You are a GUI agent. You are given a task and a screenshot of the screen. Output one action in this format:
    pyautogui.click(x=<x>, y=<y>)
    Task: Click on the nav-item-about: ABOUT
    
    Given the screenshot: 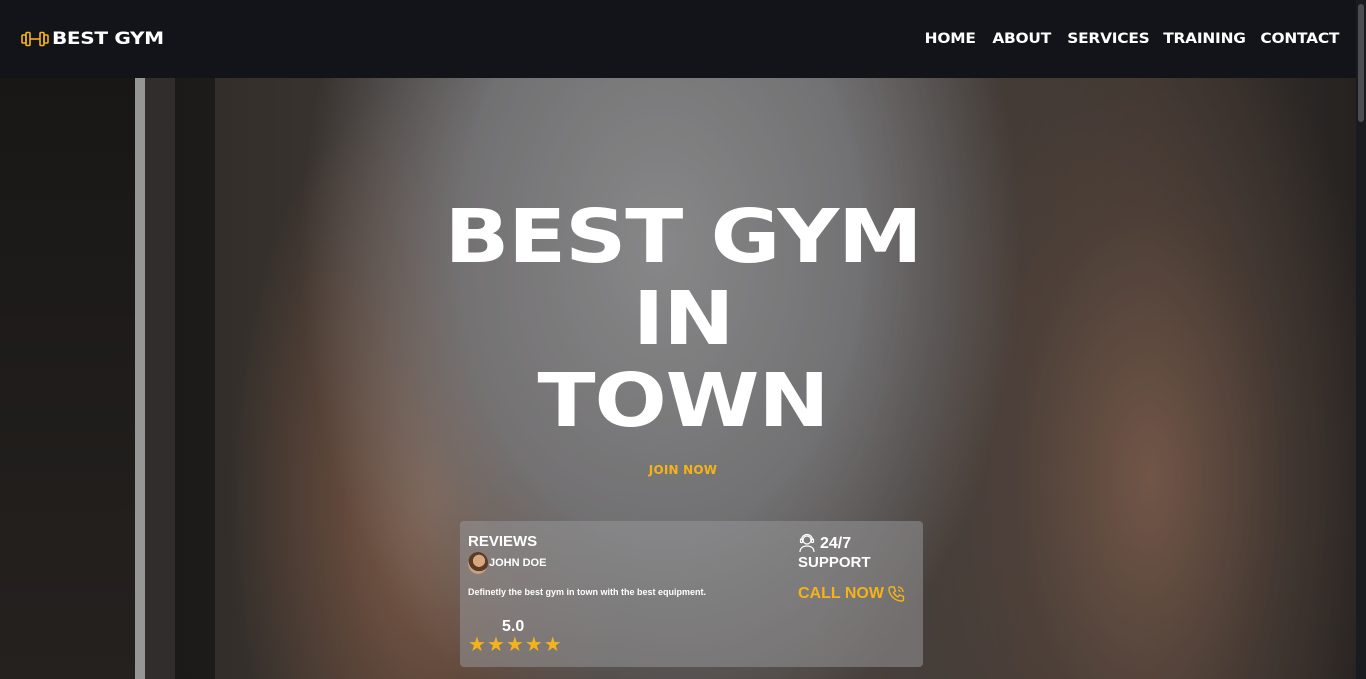 What is the action you would take?
    pyautogui.click(x=1022, y=39)
    